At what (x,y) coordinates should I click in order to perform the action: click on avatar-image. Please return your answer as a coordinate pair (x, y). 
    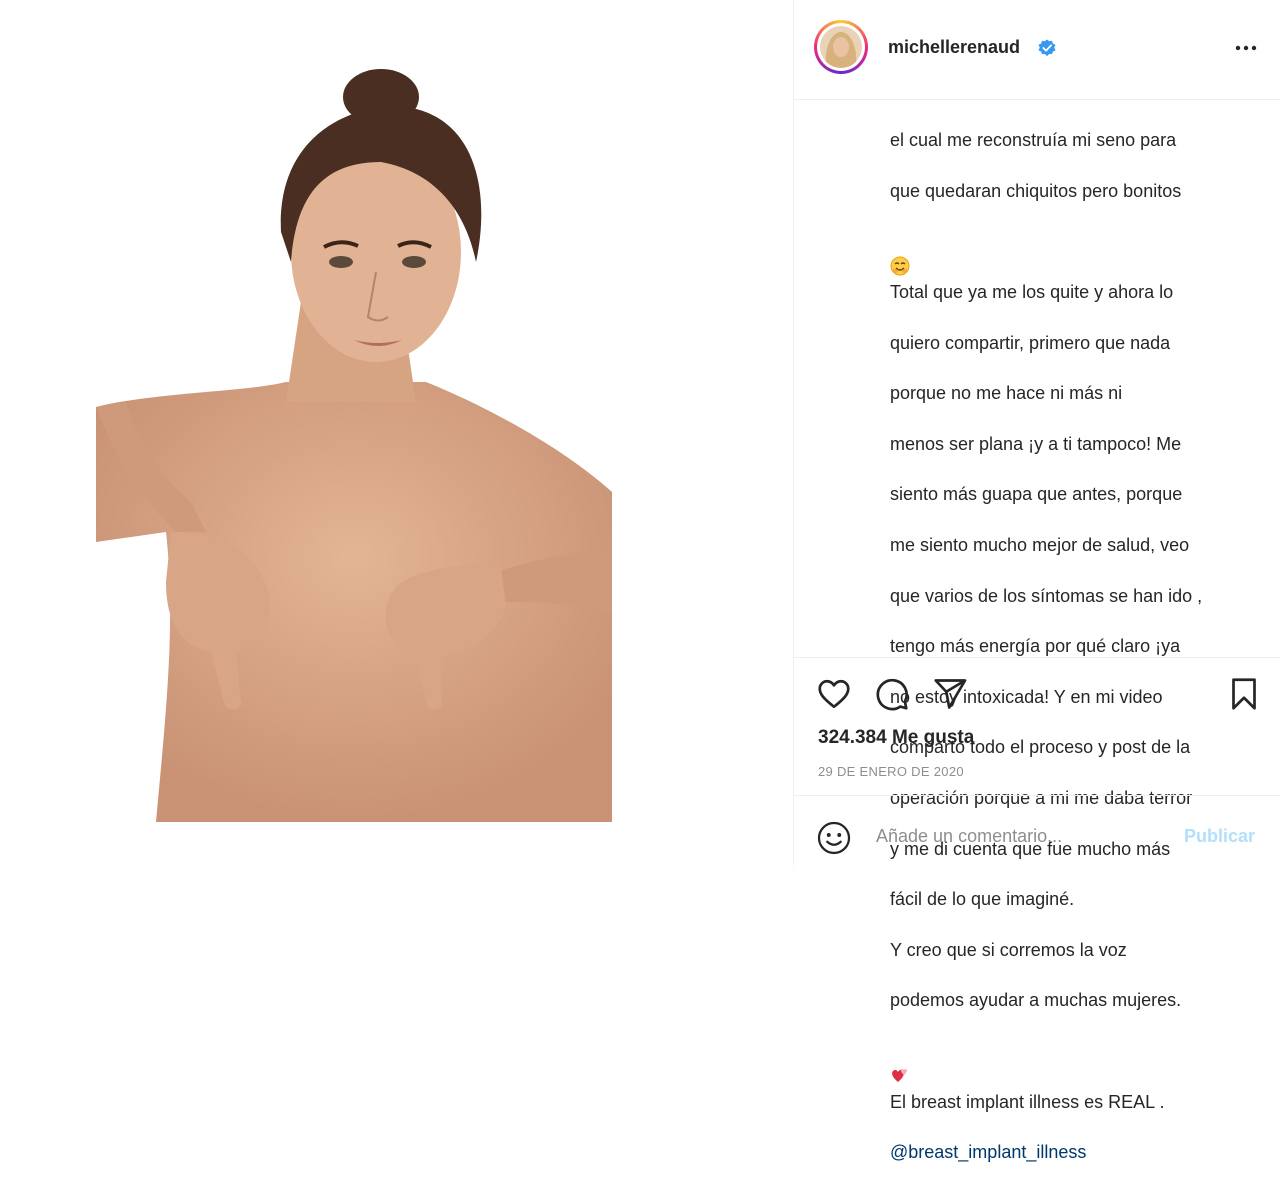
    Looking at the image, I should click on (841, 47).